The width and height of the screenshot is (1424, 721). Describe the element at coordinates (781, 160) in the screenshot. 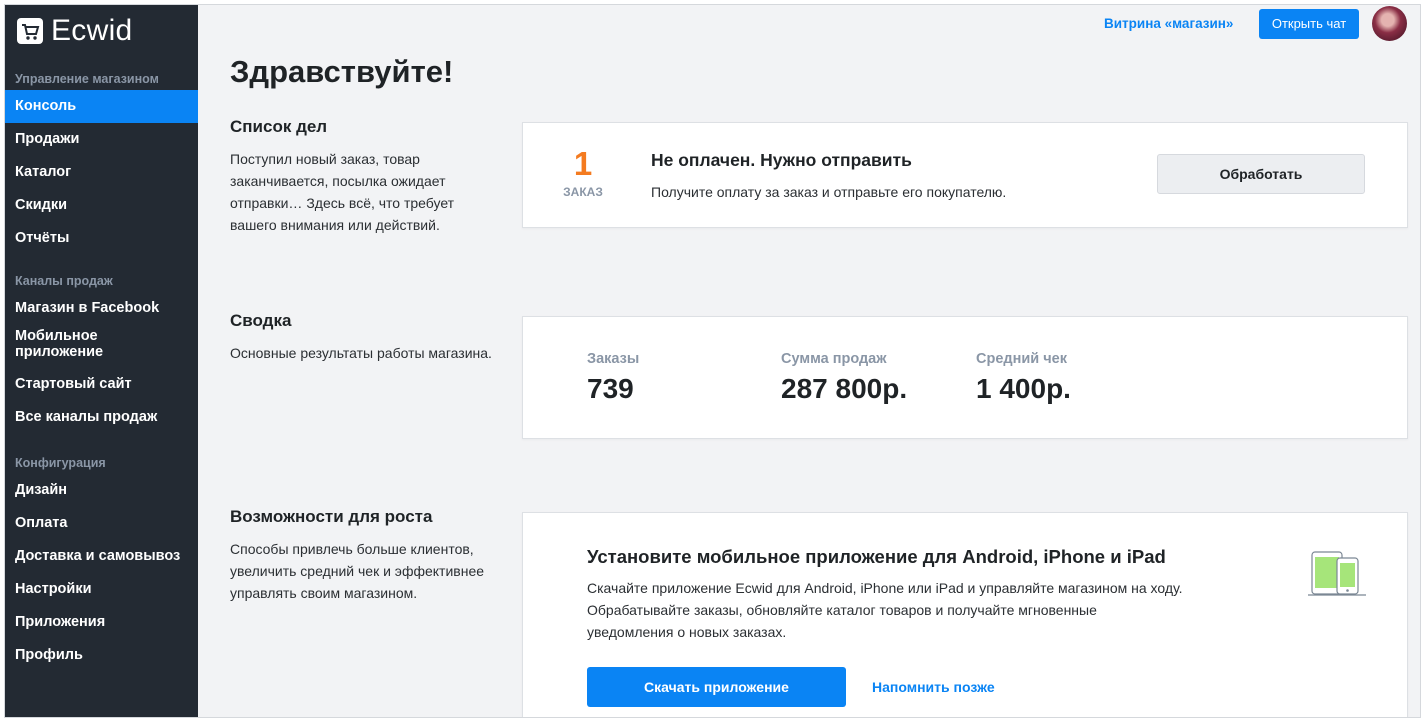

I see `task-title: Не оплачен. Нужно отправить` at that location.